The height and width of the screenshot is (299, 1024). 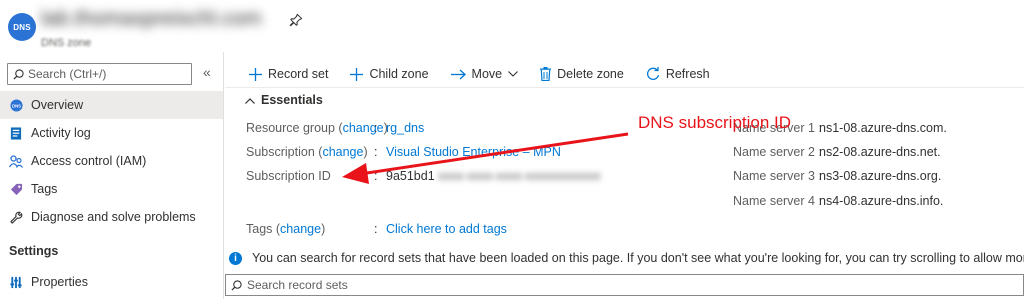 I want to click on sidebar-item-label: Diagnose and solve problems, so click(x=113, y=217).